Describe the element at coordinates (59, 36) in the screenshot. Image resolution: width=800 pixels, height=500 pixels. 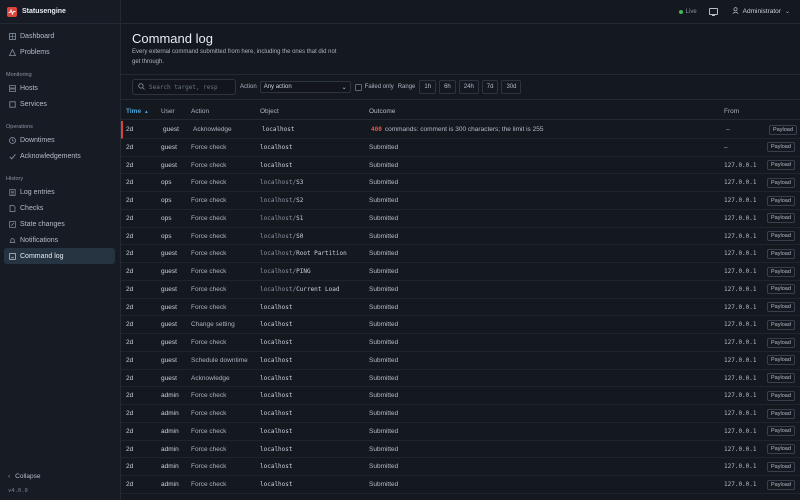
I see `sidebar-item-dashboard: Dashboard` at that location.